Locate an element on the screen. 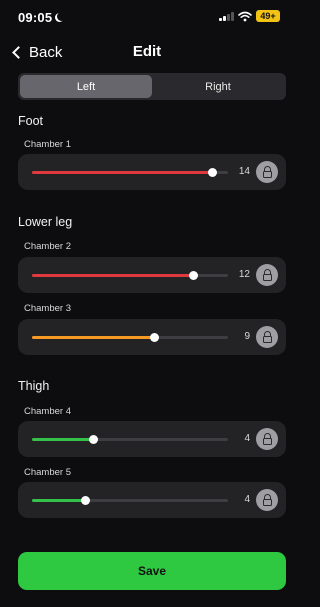 The width and height of the screenshot is (320, 607). chamber-card: 14 is located at coordinates (152, 172).